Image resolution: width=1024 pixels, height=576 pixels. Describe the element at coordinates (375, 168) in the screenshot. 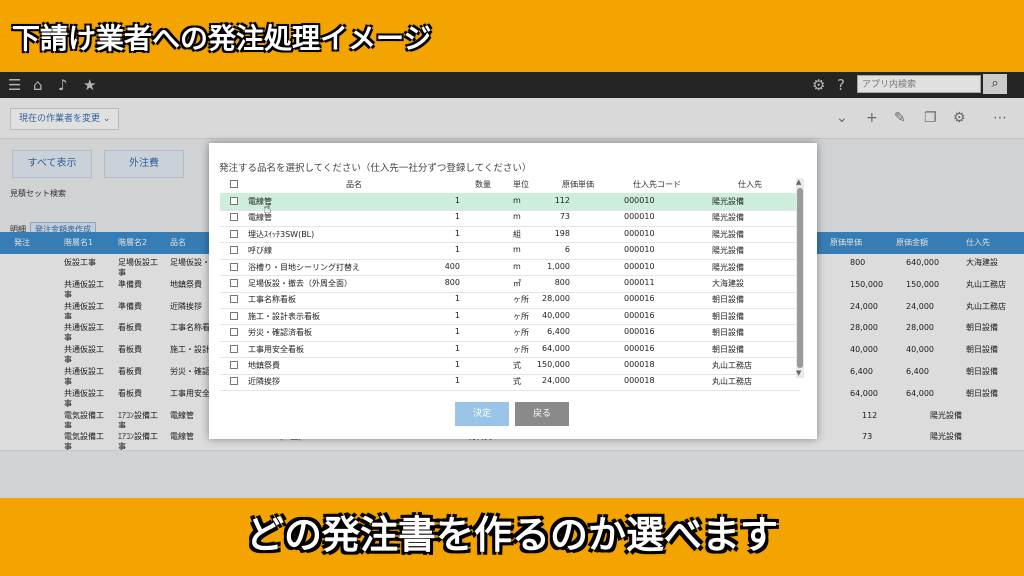

I see `dialog-title: 発注する品名を選択してください（仕入先一社分ずつ登録してください）` at that location.